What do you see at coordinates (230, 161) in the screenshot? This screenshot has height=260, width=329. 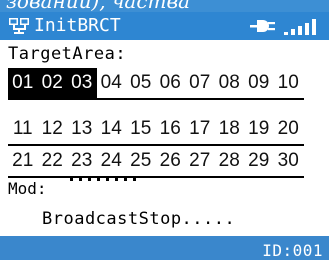 I see `target-area-cell: 28` at bounding box center [230, 161].